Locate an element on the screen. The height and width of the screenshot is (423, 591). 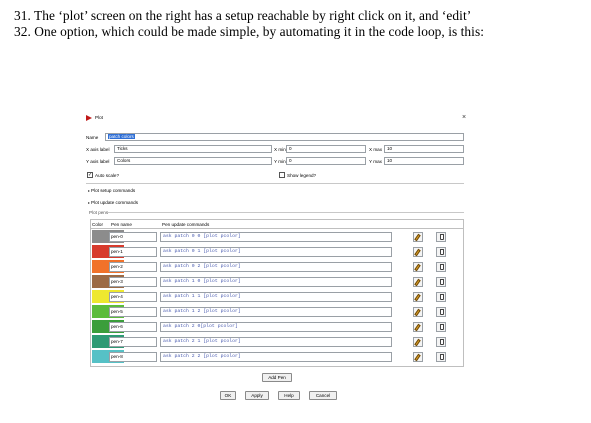
plot-setup-commands-label: Plot setup commands is located at coordinates (113, 190).